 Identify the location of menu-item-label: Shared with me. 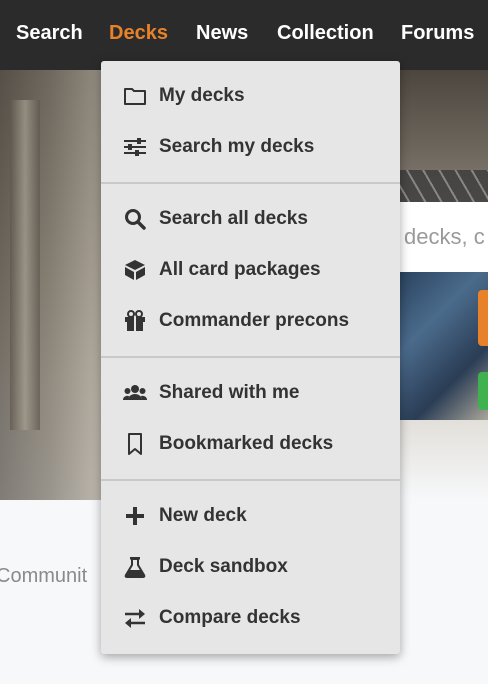
(229, 392).